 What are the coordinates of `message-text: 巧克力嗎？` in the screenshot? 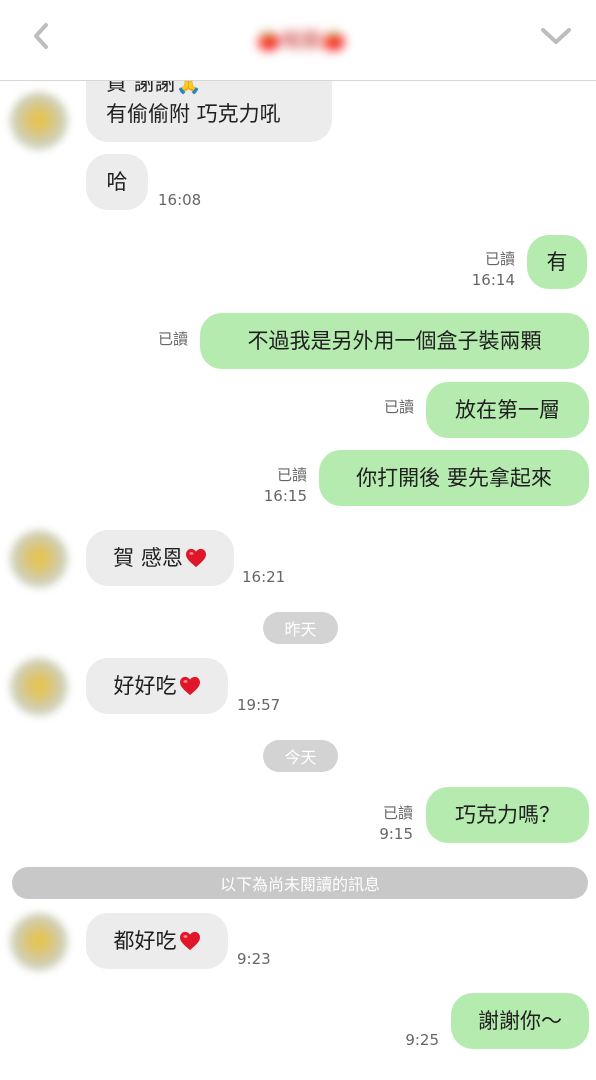 It's located at (507, 814).